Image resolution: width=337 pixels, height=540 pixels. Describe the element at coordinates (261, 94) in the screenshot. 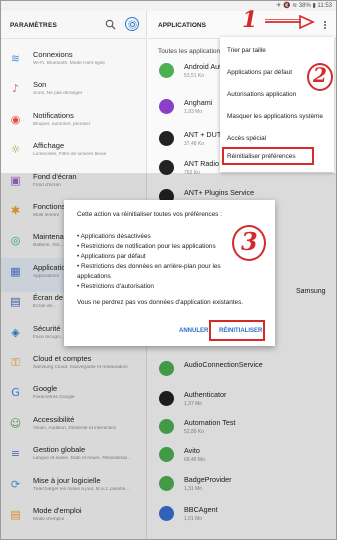

I see `menu-item-app-permissions: Autorisations application` at that location.